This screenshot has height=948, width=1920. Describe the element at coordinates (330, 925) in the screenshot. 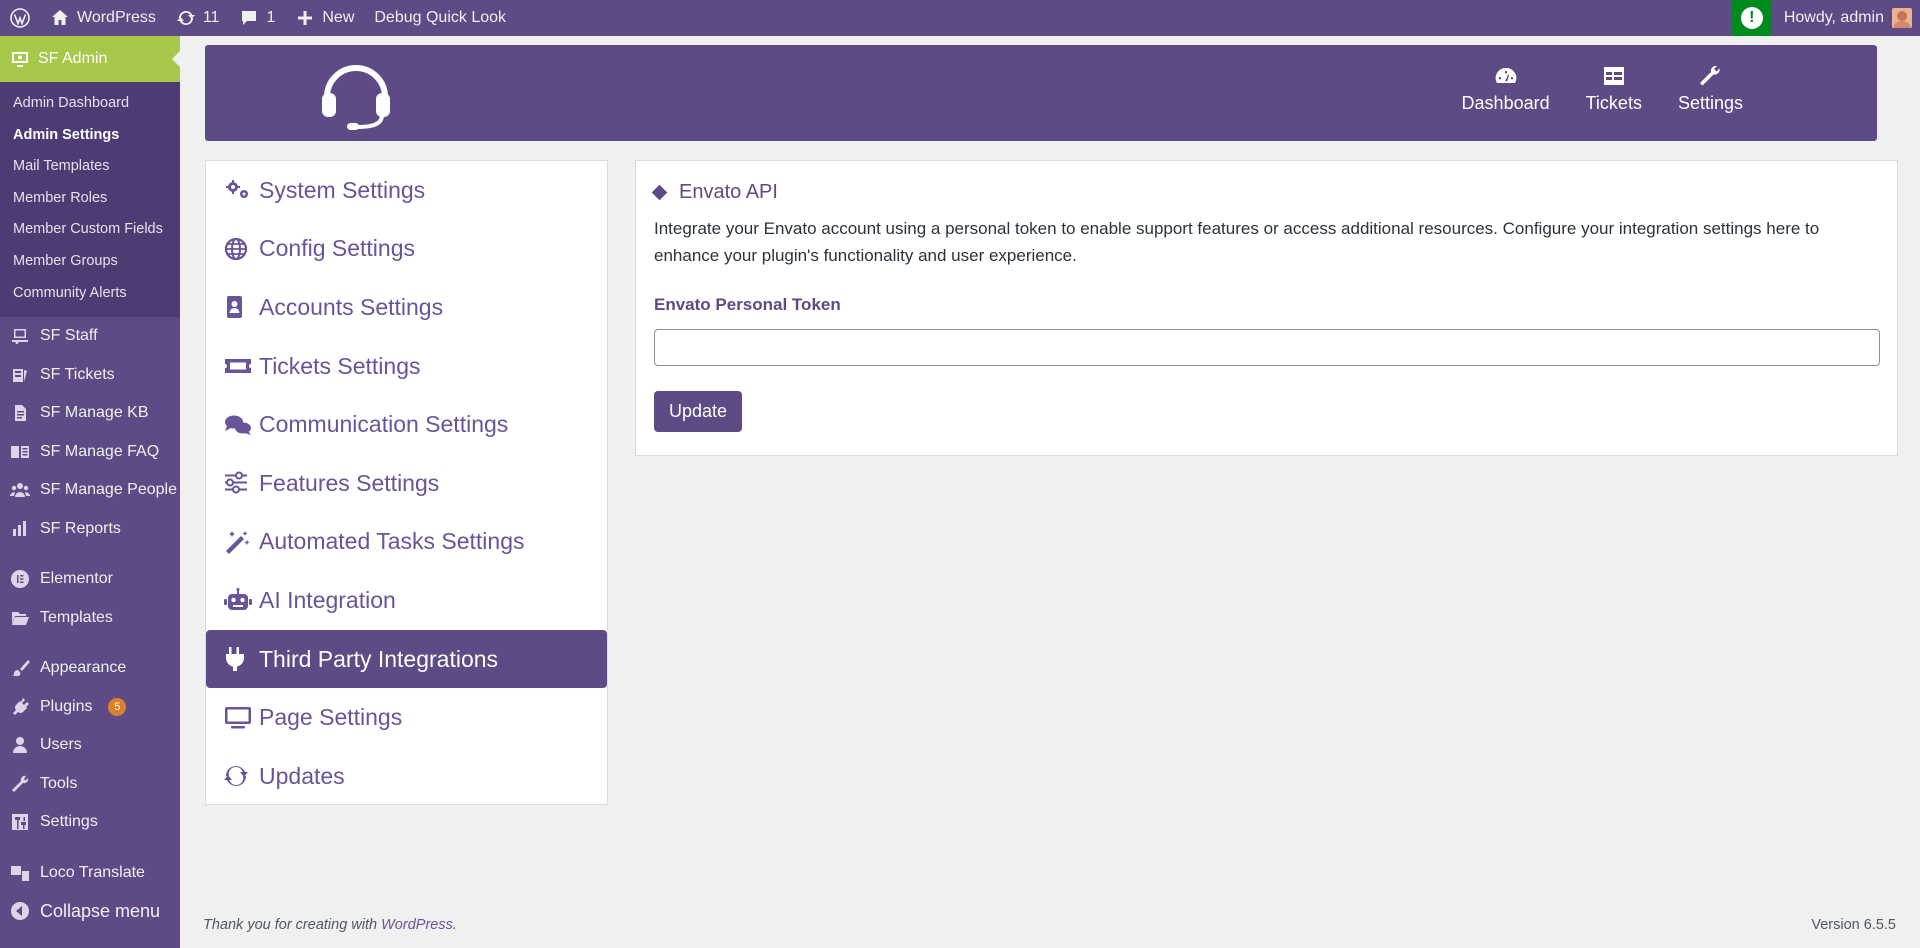

I see `footer-thanks: Thank you for creating with WordPress.` at that location.